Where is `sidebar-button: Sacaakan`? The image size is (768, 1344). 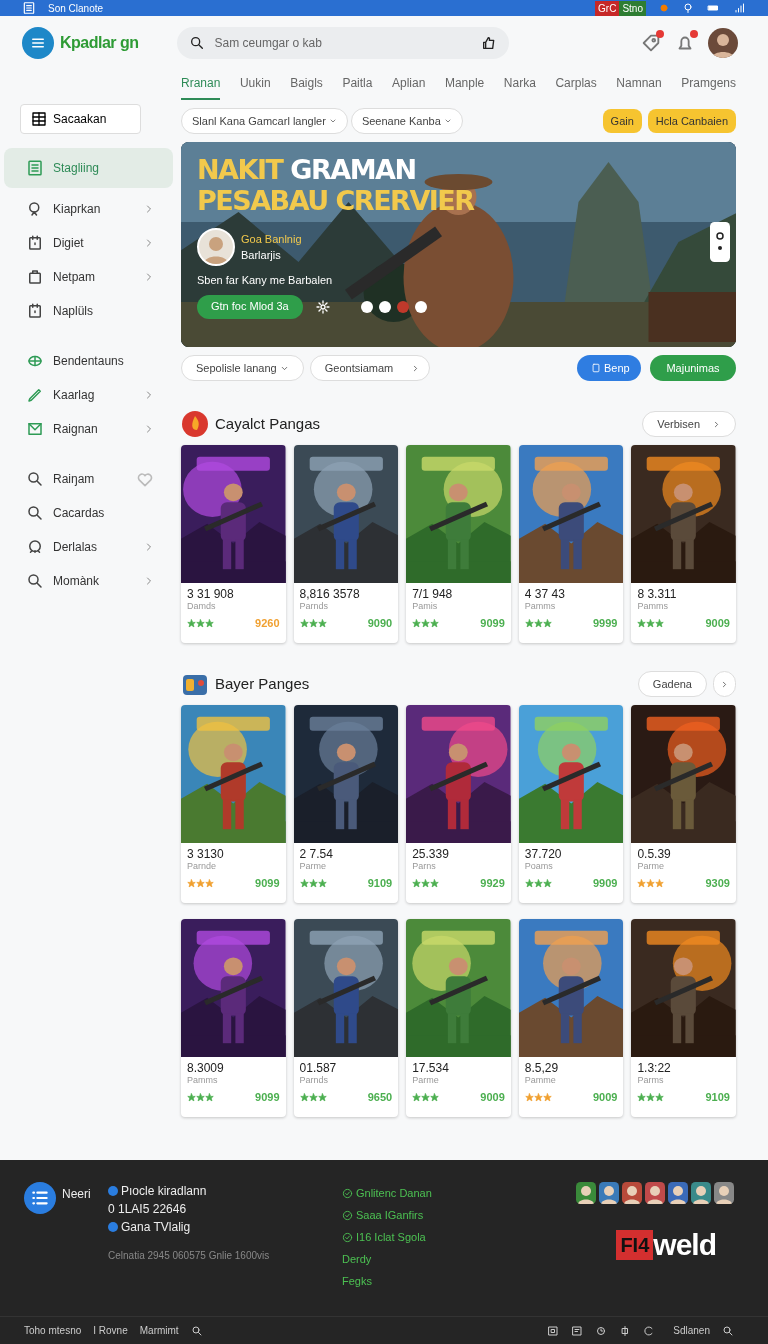 sidebar-button: Sacaakan is located at coordinates (80, 119).